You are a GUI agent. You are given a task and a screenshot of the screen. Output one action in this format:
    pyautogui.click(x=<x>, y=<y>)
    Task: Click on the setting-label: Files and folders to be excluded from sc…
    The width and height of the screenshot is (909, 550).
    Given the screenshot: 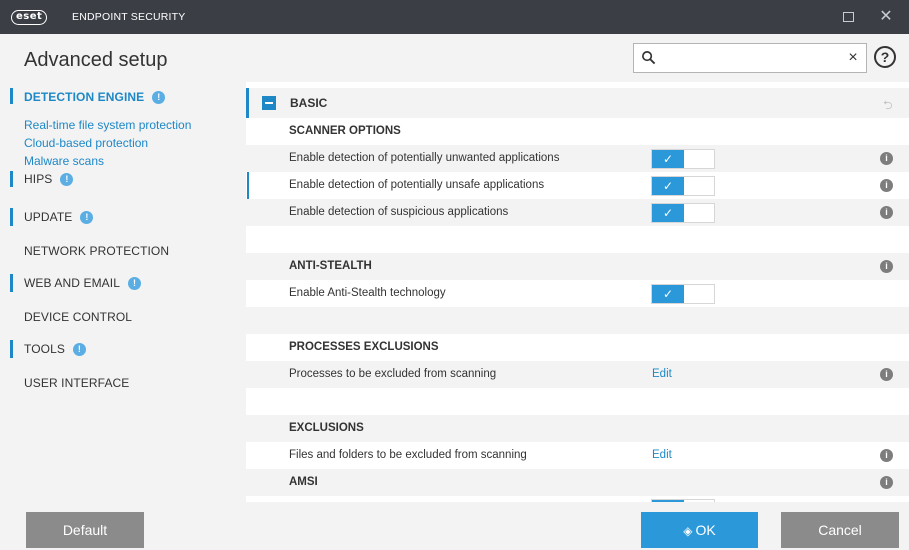 What is the action you would take?
    pyautogui.click(x=408, y=455)
    